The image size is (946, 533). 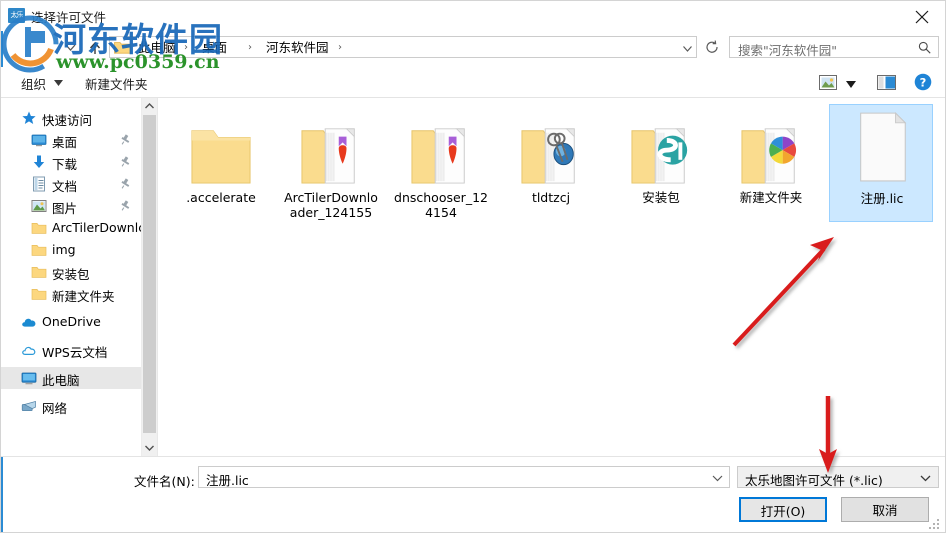 I want to click on sidebar-item-label: 安装包, so click(x=71, y=274).